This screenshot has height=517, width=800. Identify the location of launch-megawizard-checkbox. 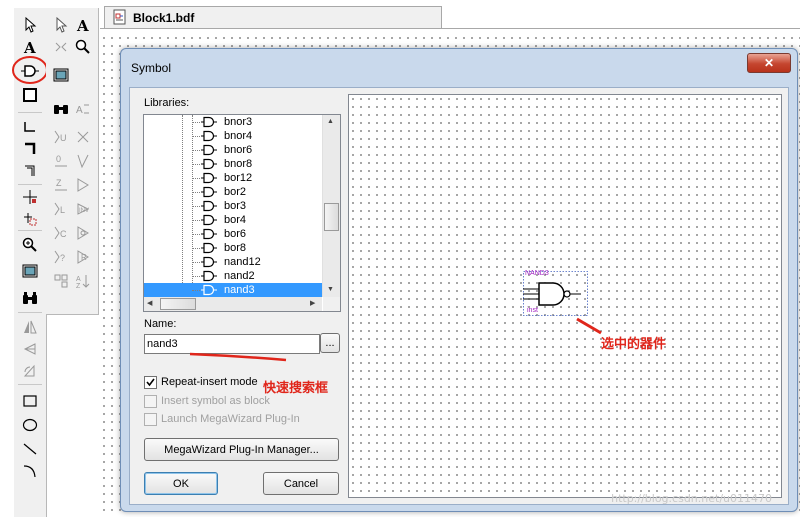
(150, 419).